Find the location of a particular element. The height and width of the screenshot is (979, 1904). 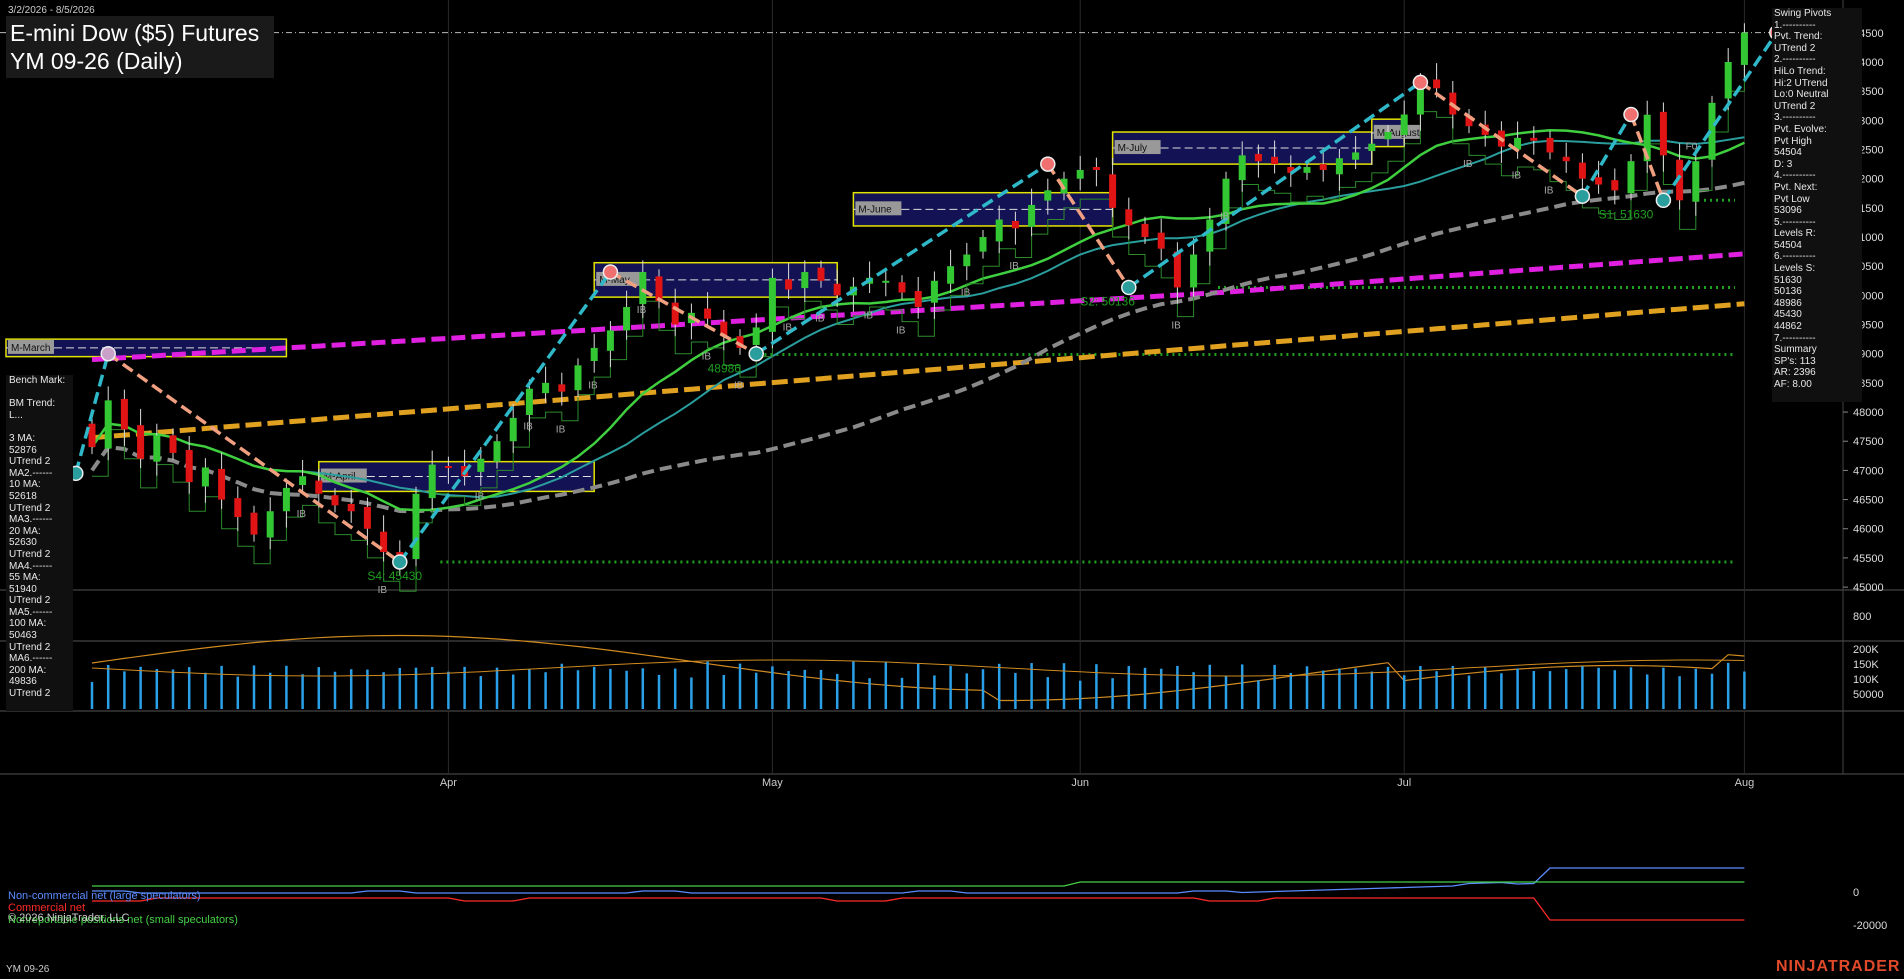

swing-pivot-line: Hi:2 UTrend is located at coordinates (1801, 83).